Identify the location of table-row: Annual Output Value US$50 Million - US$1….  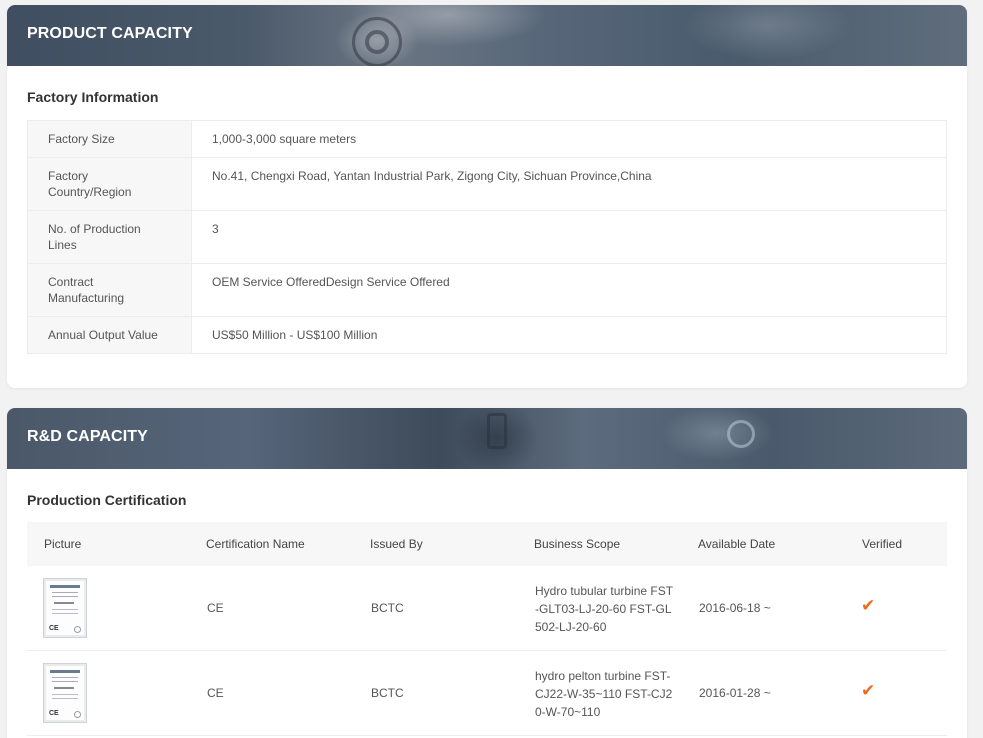
(487, 335).